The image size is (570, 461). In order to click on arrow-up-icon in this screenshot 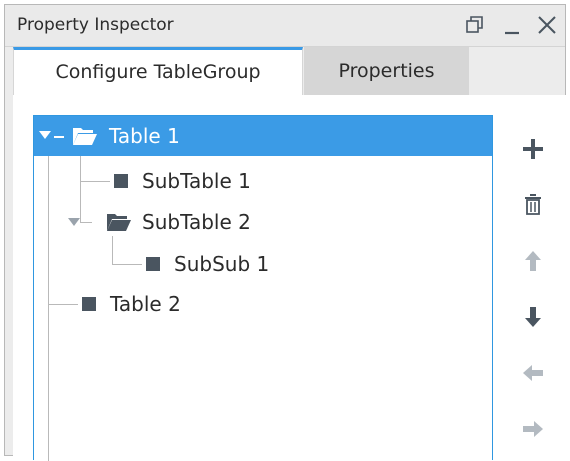, I will do `click(533, 261)`.